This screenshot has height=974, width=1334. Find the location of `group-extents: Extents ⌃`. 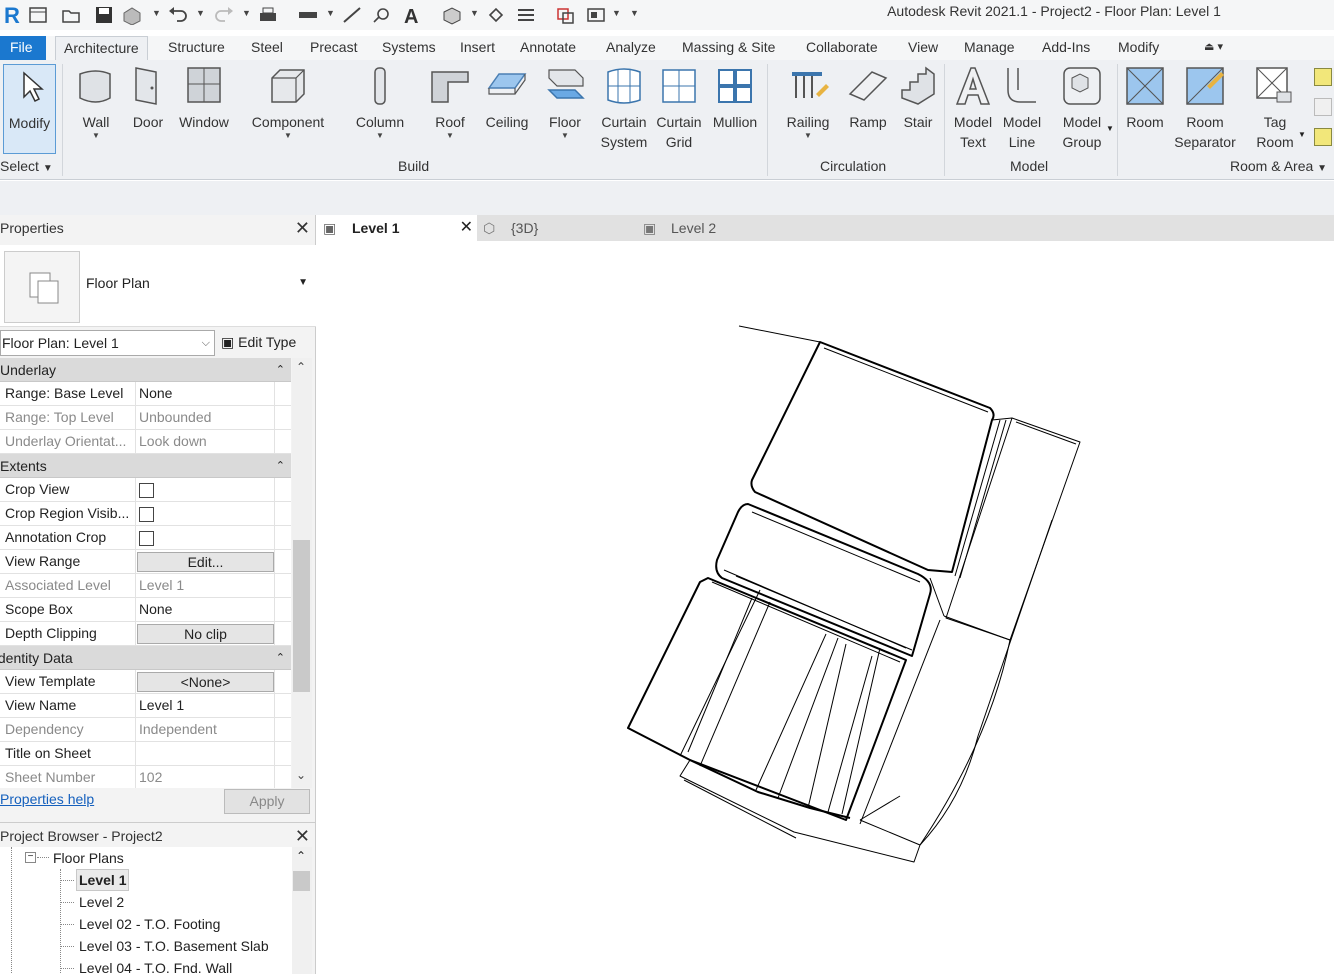

group-extents: Extents ⌃ is located at coordinates (145, 466).